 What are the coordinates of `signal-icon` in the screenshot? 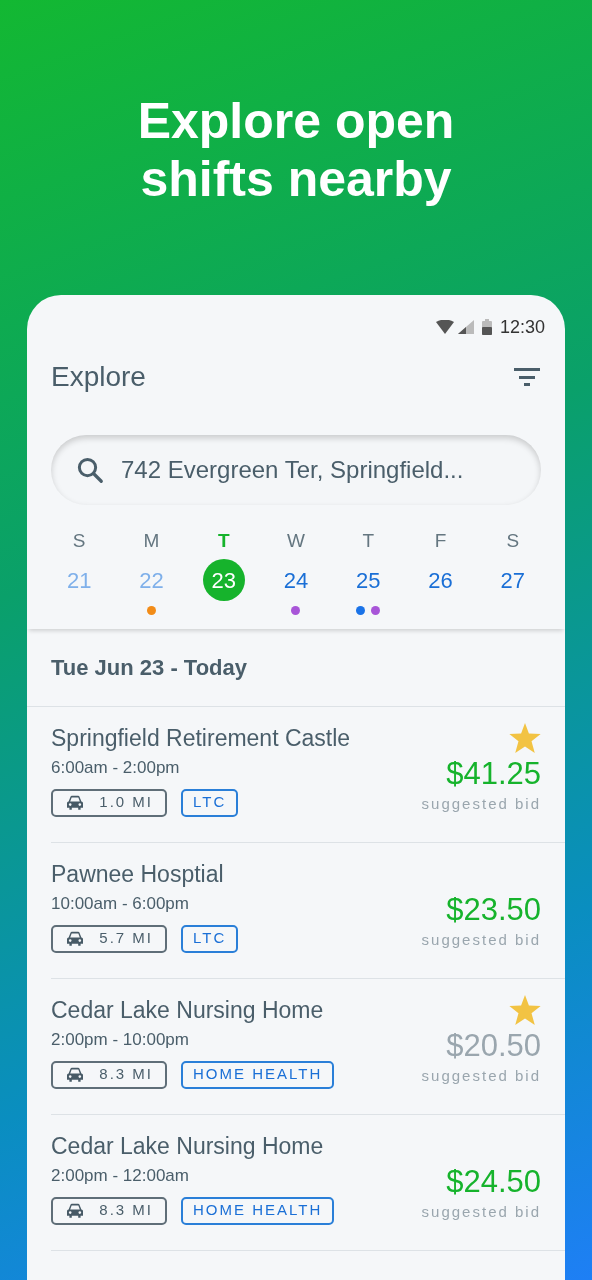 It's located at (465, 327).